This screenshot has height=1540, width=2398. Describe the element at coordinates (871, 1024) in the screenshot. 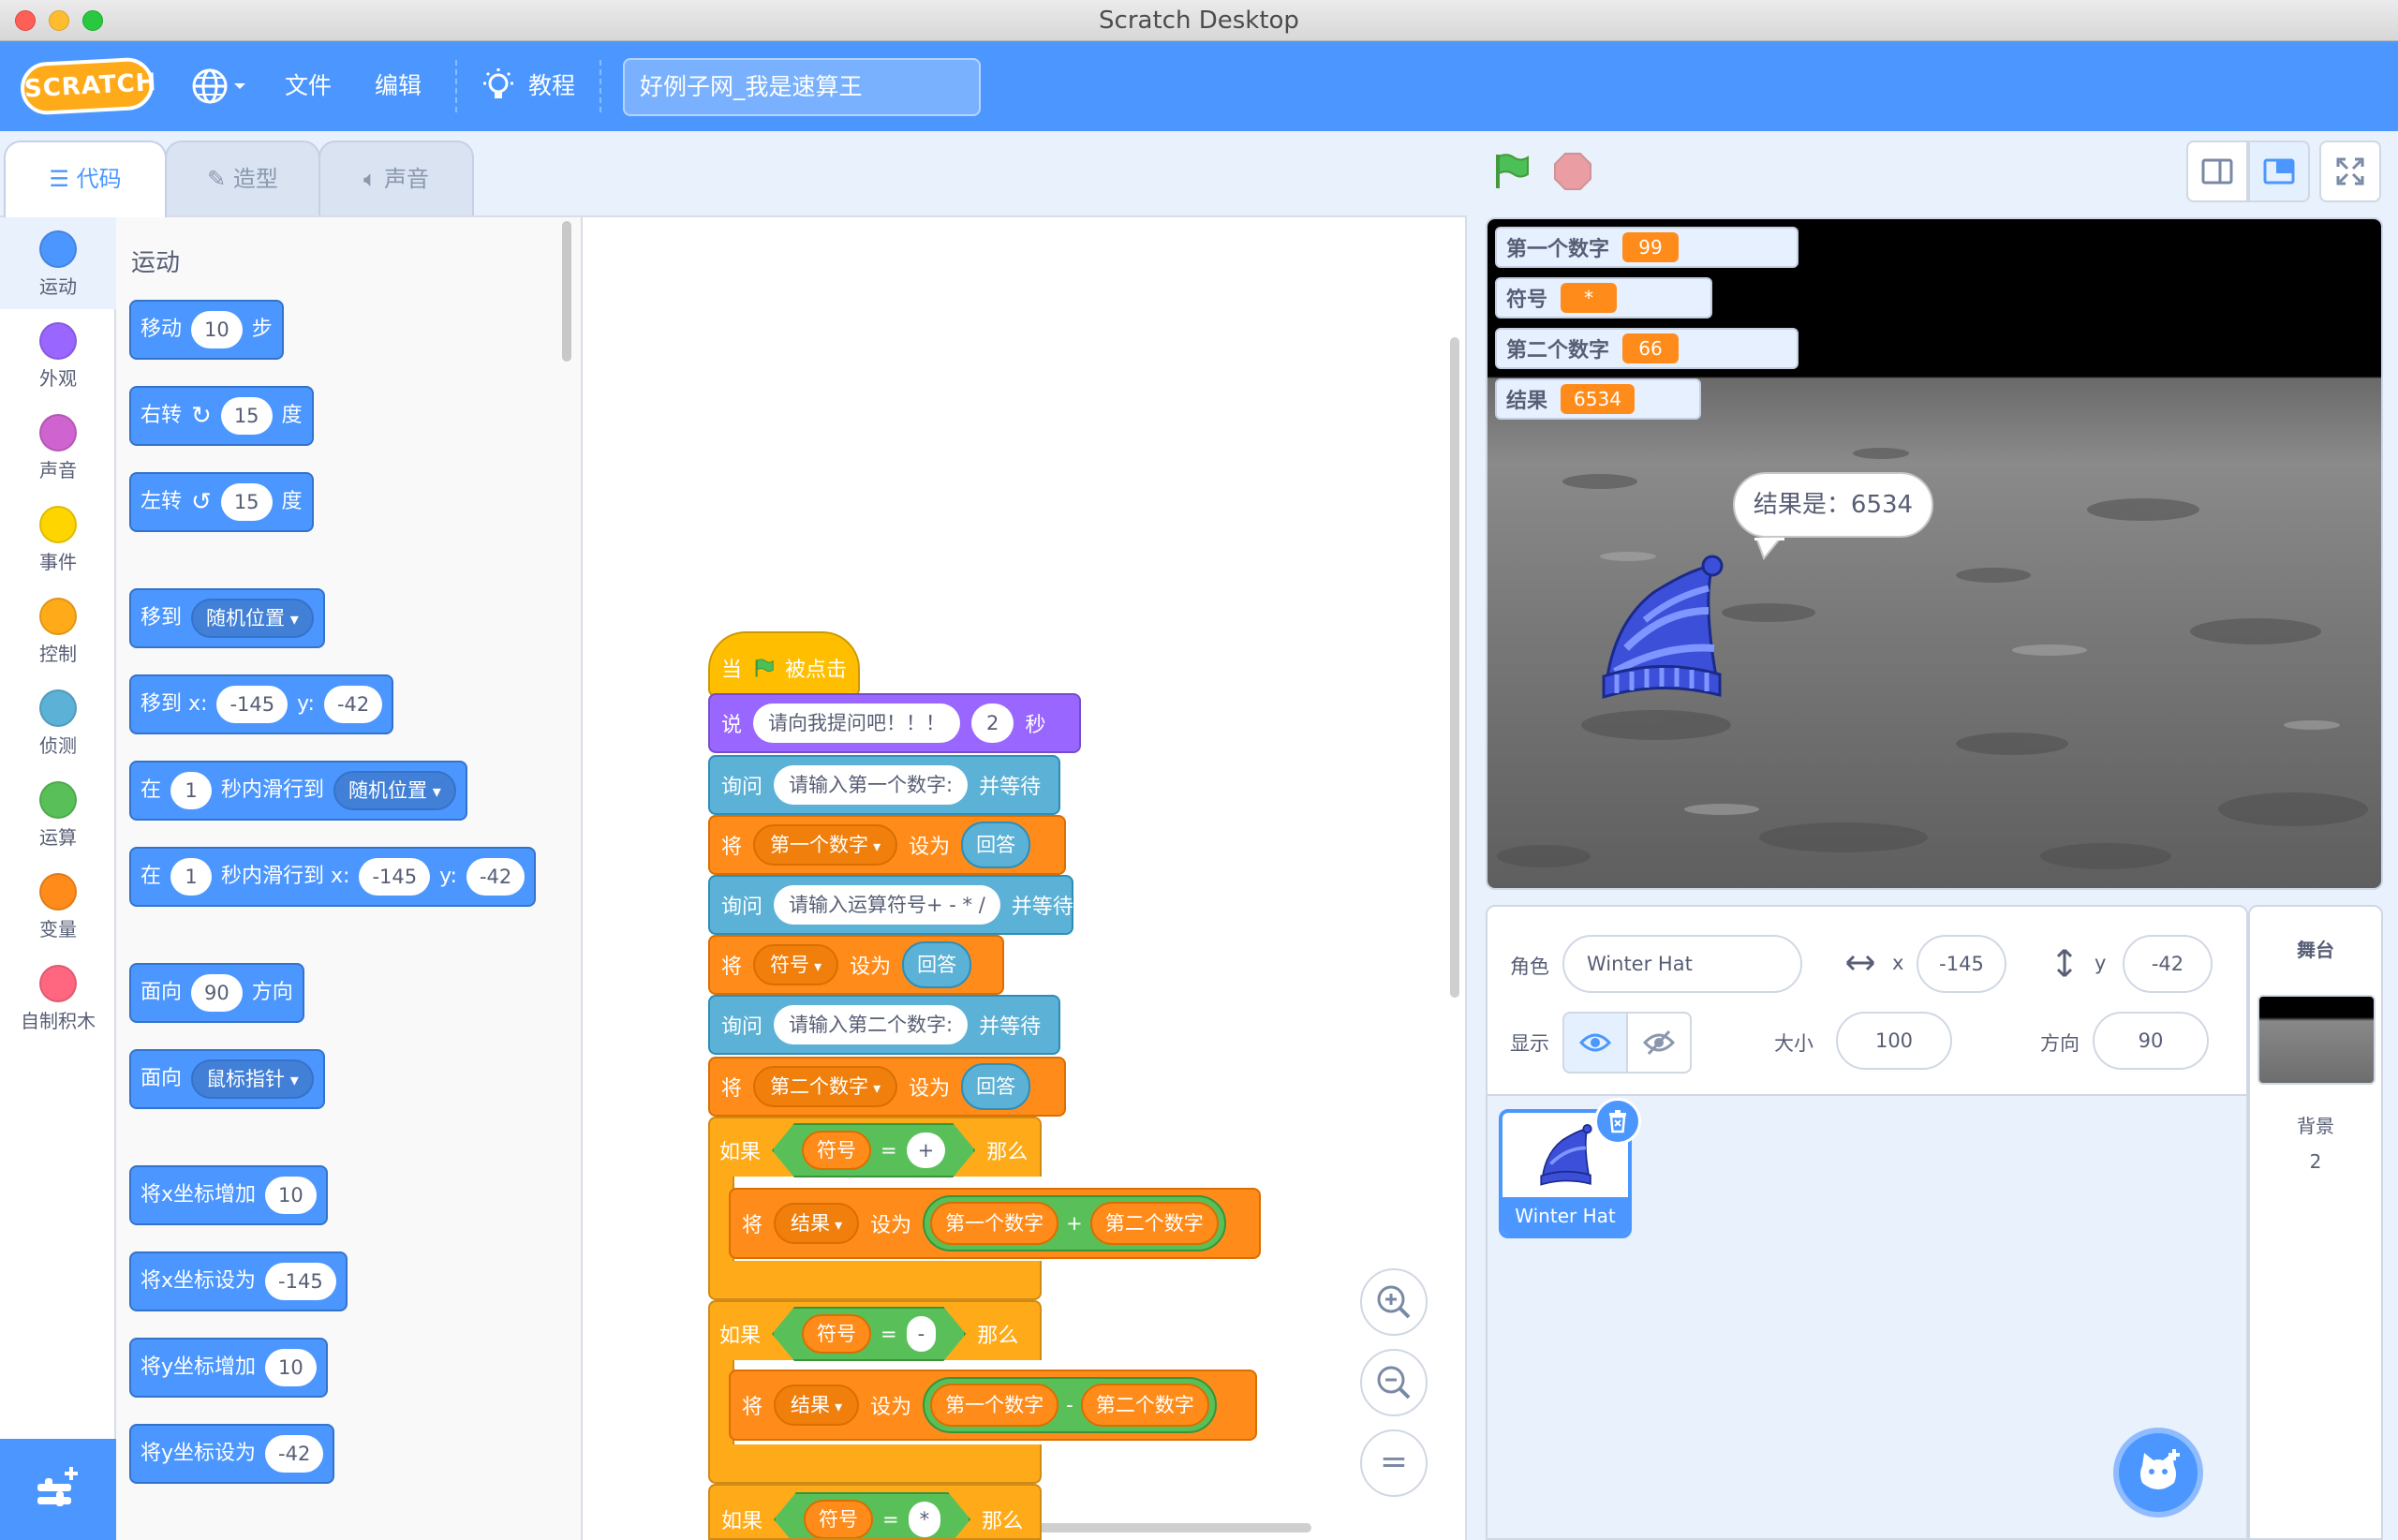

I see `question-input: 请输入第二个数字:` at that location.